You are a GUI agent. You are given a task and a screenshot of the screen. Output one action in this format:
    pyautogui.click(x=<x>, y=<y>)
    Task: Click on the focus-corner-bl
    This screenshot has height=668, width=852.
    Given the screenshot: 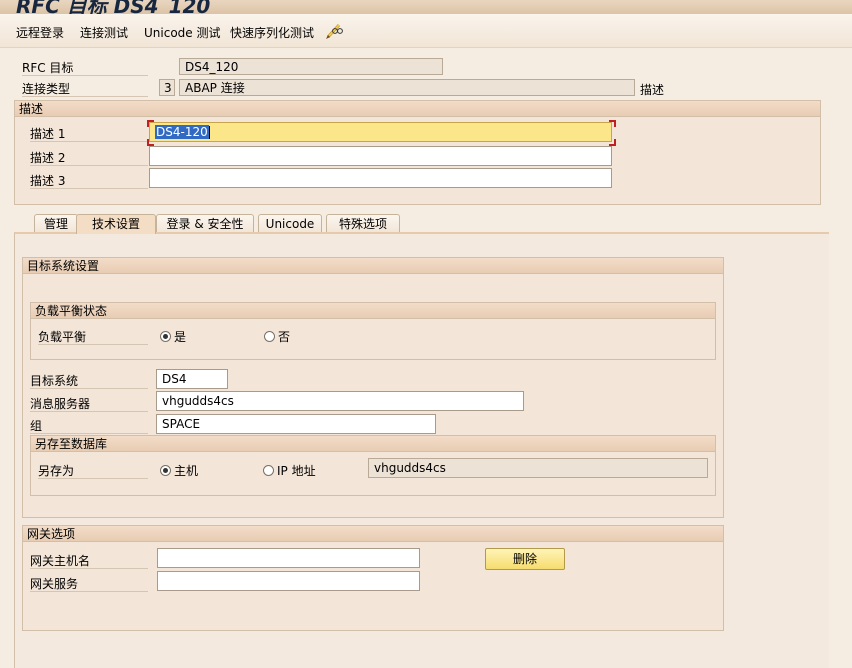 What is the action you would take?
    pyautogui.click(x=150, y=142)
    